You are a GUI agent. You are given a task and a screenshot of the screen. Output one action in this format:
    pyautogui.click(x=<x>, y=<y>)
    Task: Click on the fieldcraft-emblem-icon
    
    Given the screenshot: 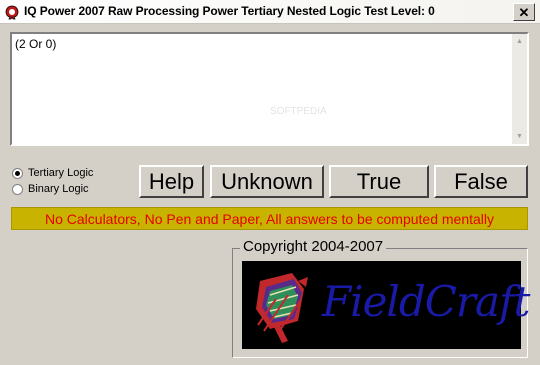 What is the action you would take?
    pyautogui.click(x=282, y=308)
    